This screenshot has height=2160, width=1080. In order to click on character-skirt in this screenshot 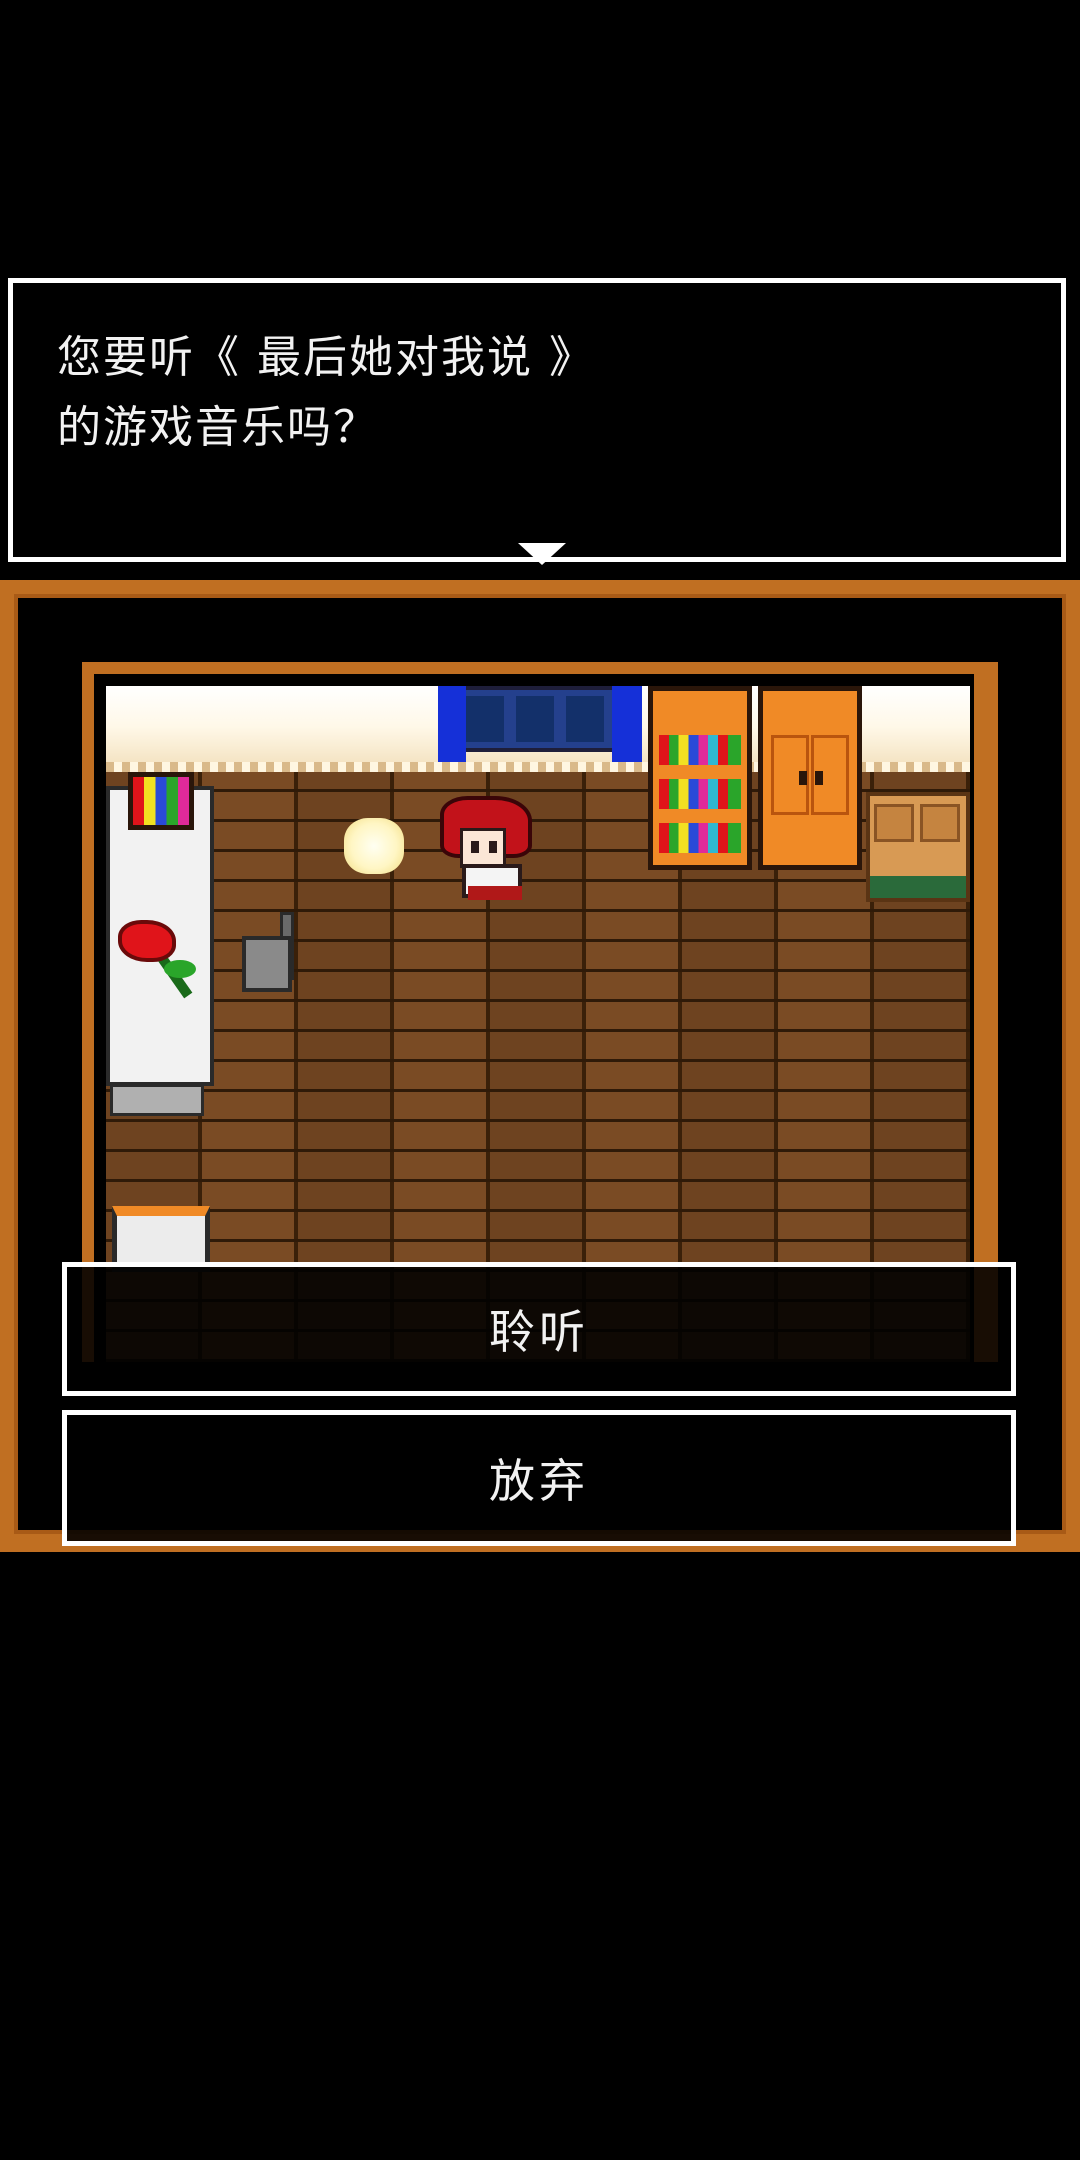, I will do `click(495, 893)`.